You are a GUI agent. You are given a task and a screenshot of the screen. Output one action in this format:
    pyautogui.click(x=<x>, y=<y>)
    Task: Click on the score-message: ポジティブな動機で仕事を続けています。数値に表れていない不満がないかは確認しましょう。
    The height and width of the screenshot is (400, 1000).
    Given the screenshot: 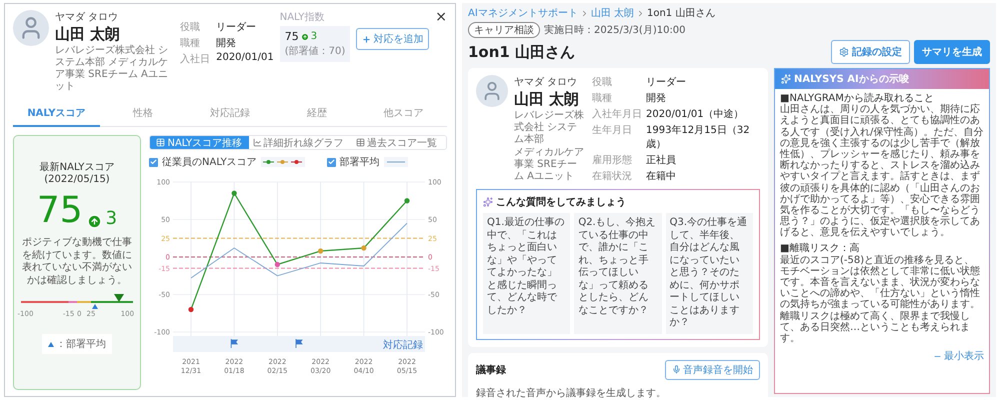 What is the action you would take?
    pyautogui.click(x=77, y=262)
    